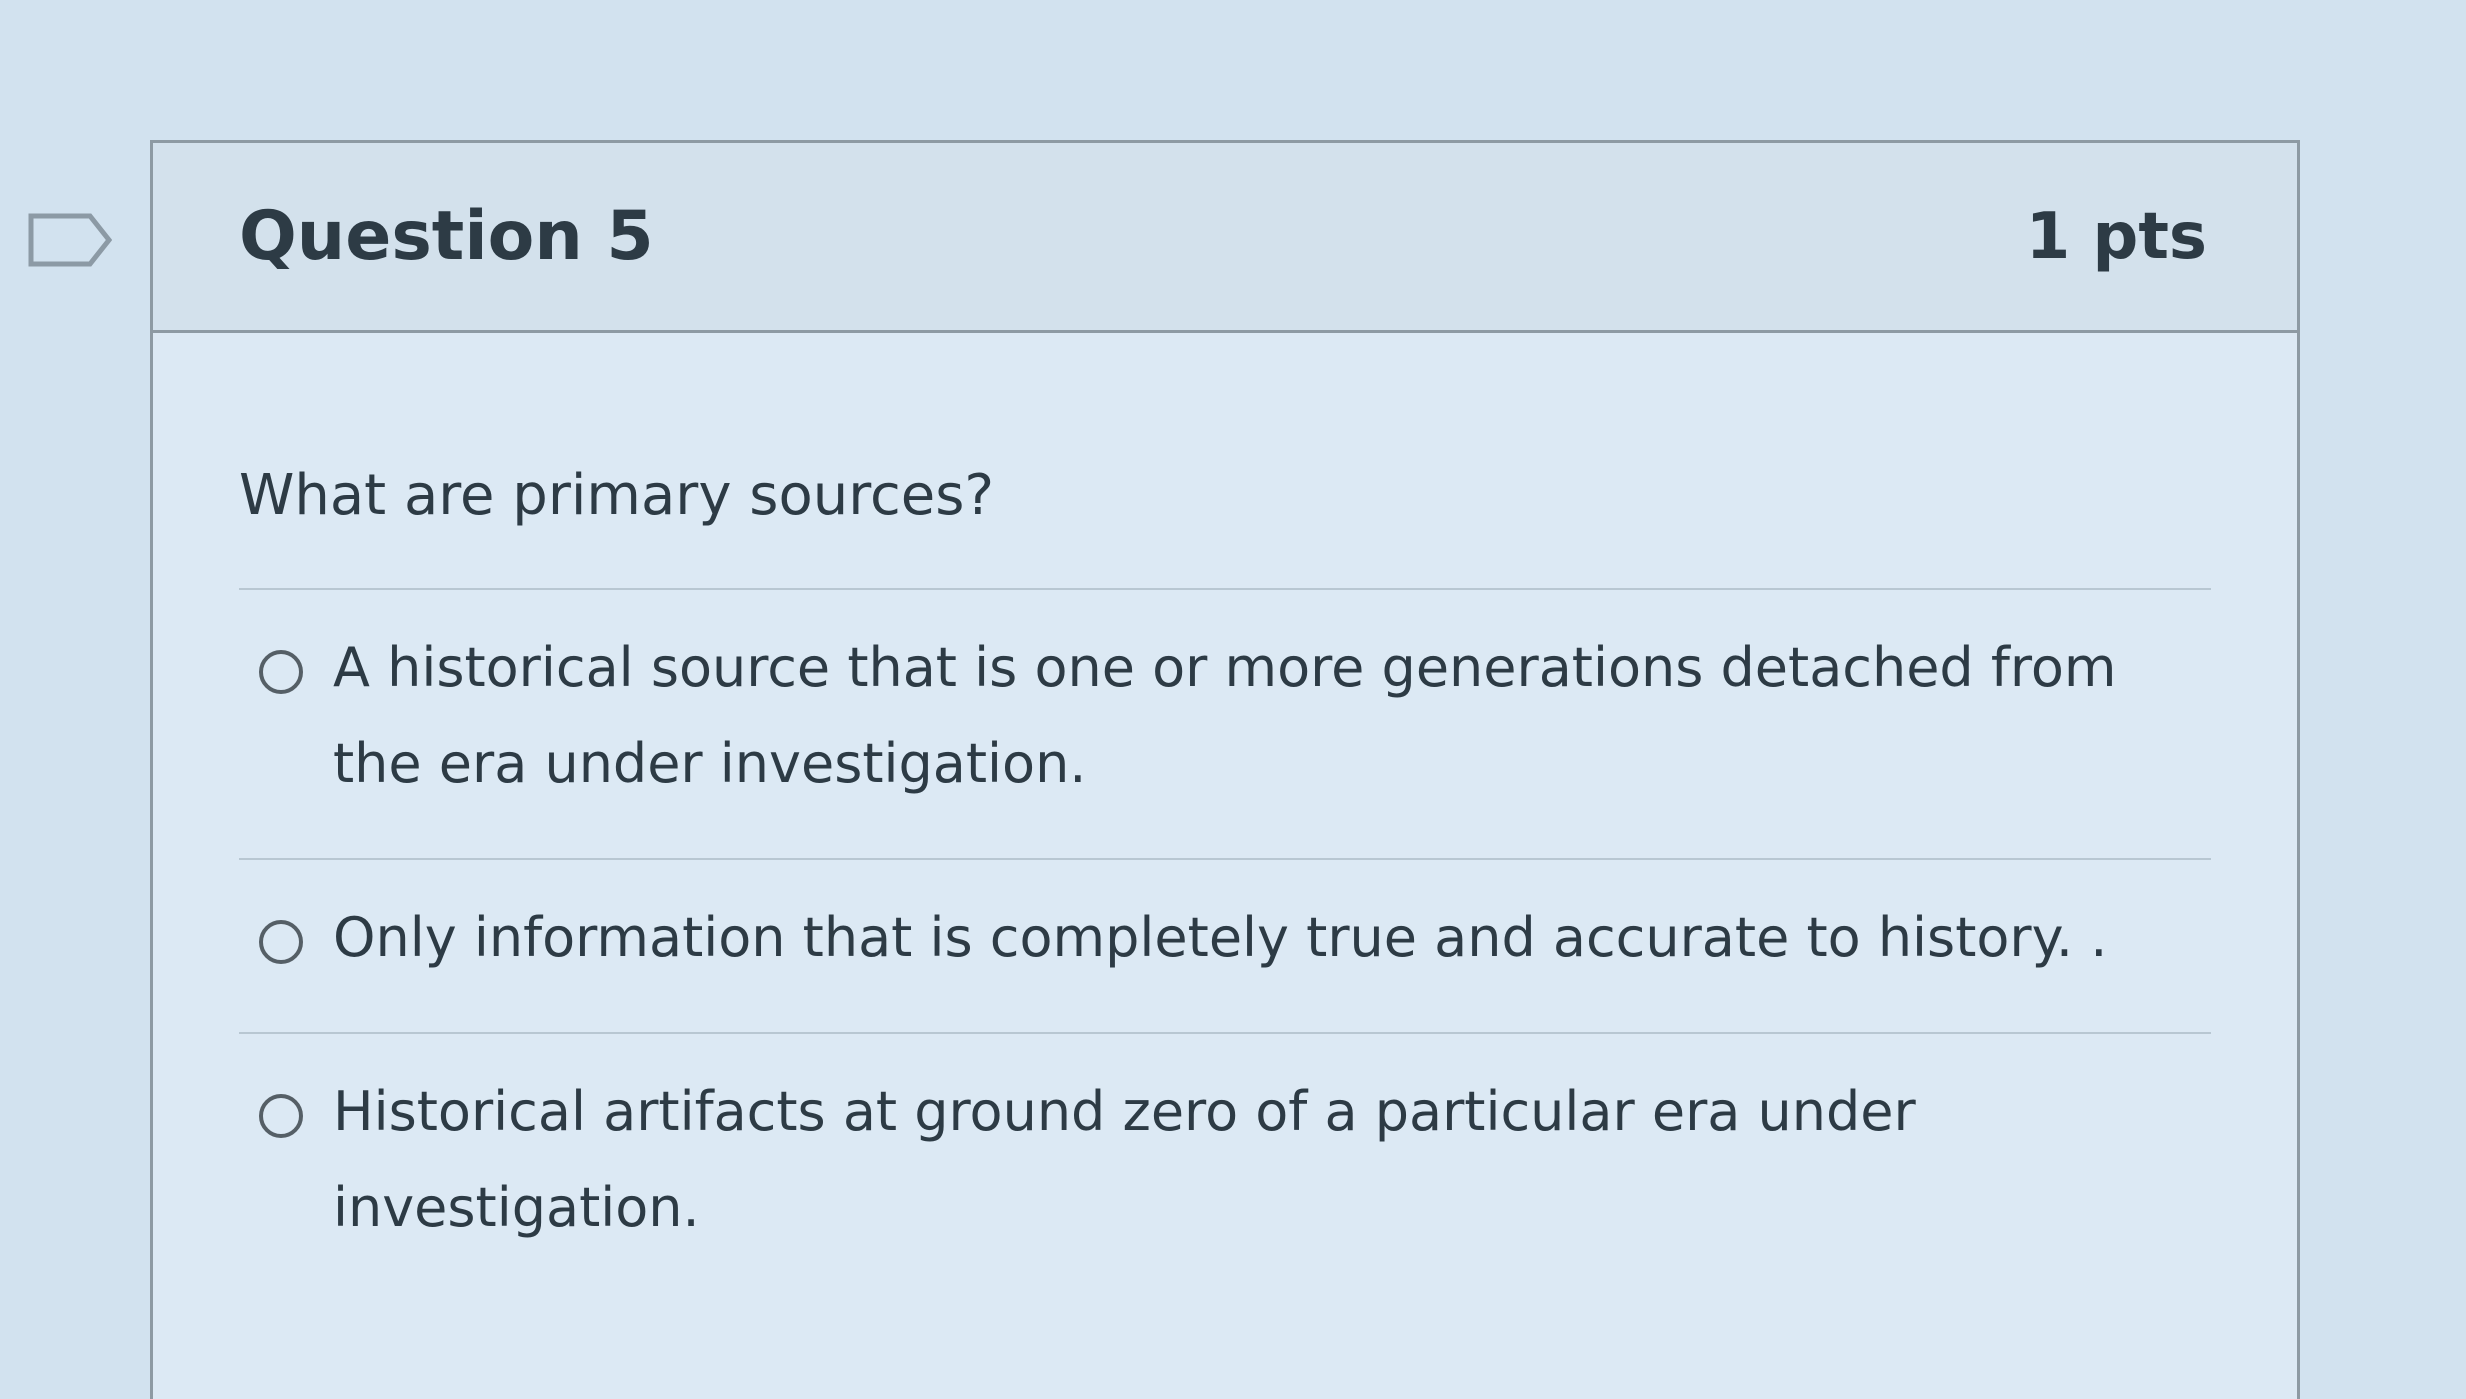 The image size is (2466, 1399). I want to click on flag-question-icon, so click(70, 240).